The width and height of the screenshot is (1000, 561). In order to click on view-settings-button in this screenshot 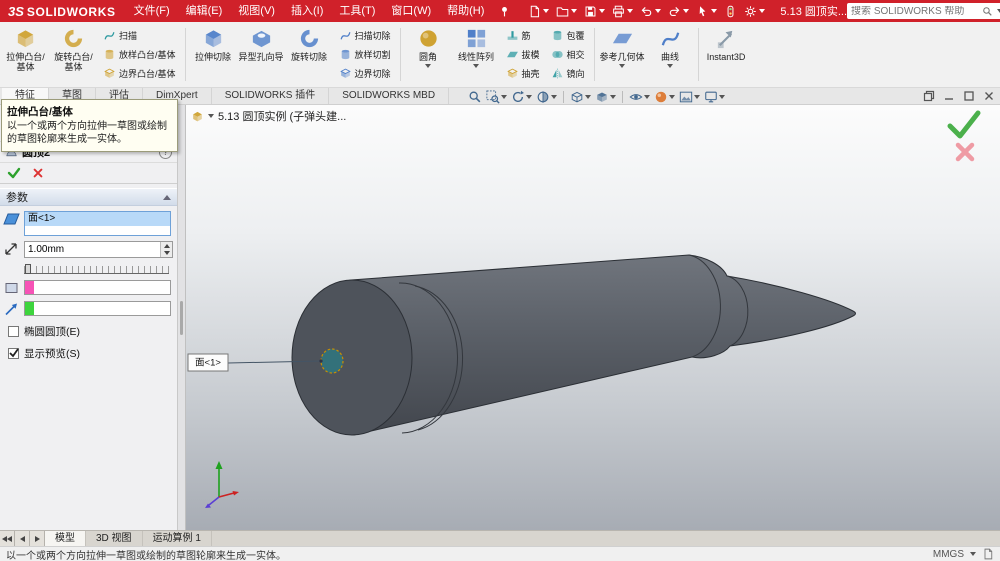, I will do `click(714, 97)`.